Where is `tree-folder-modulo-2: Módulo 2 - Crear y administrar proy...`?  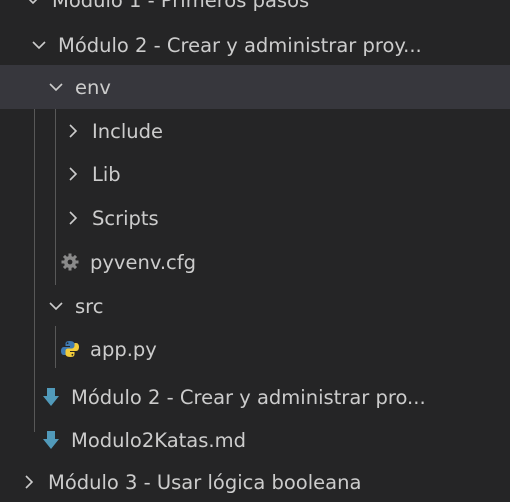
tree-folder-modulo-2: Módulo 2 - Crear y administrar proy... is located at coordinates (255, 45).